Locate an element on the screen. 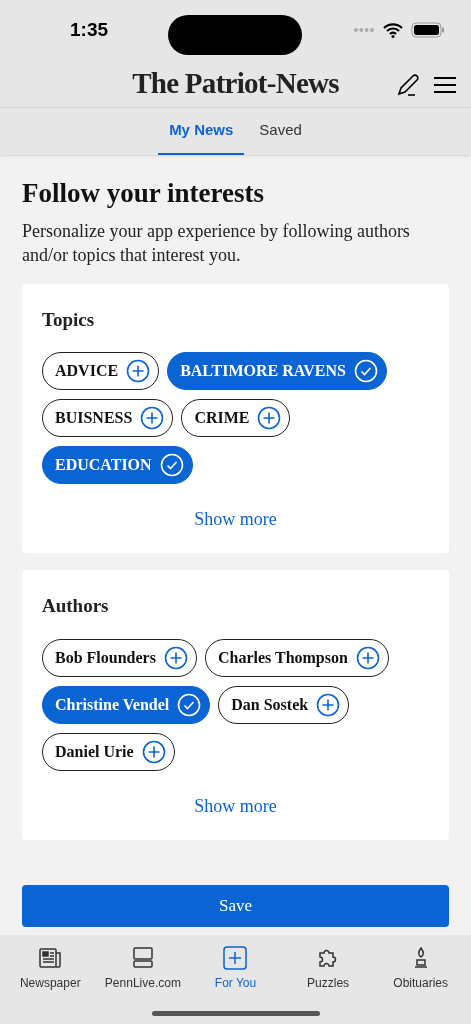 This screenshot has height=1024, width=471. intro-text: Personalize your app experience by following authors and/or topics that interest you. is located at coordinates (216, 243).